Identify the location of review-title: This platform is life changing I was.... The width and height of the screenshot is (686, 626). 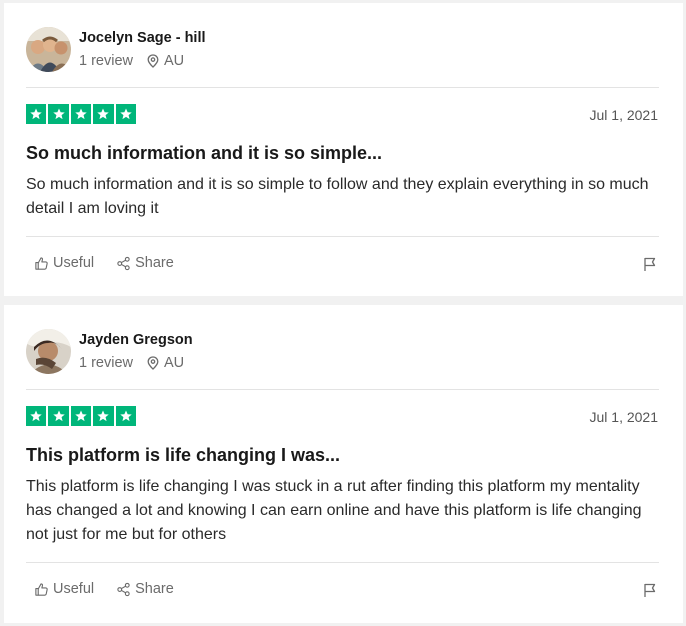
(183, 455).